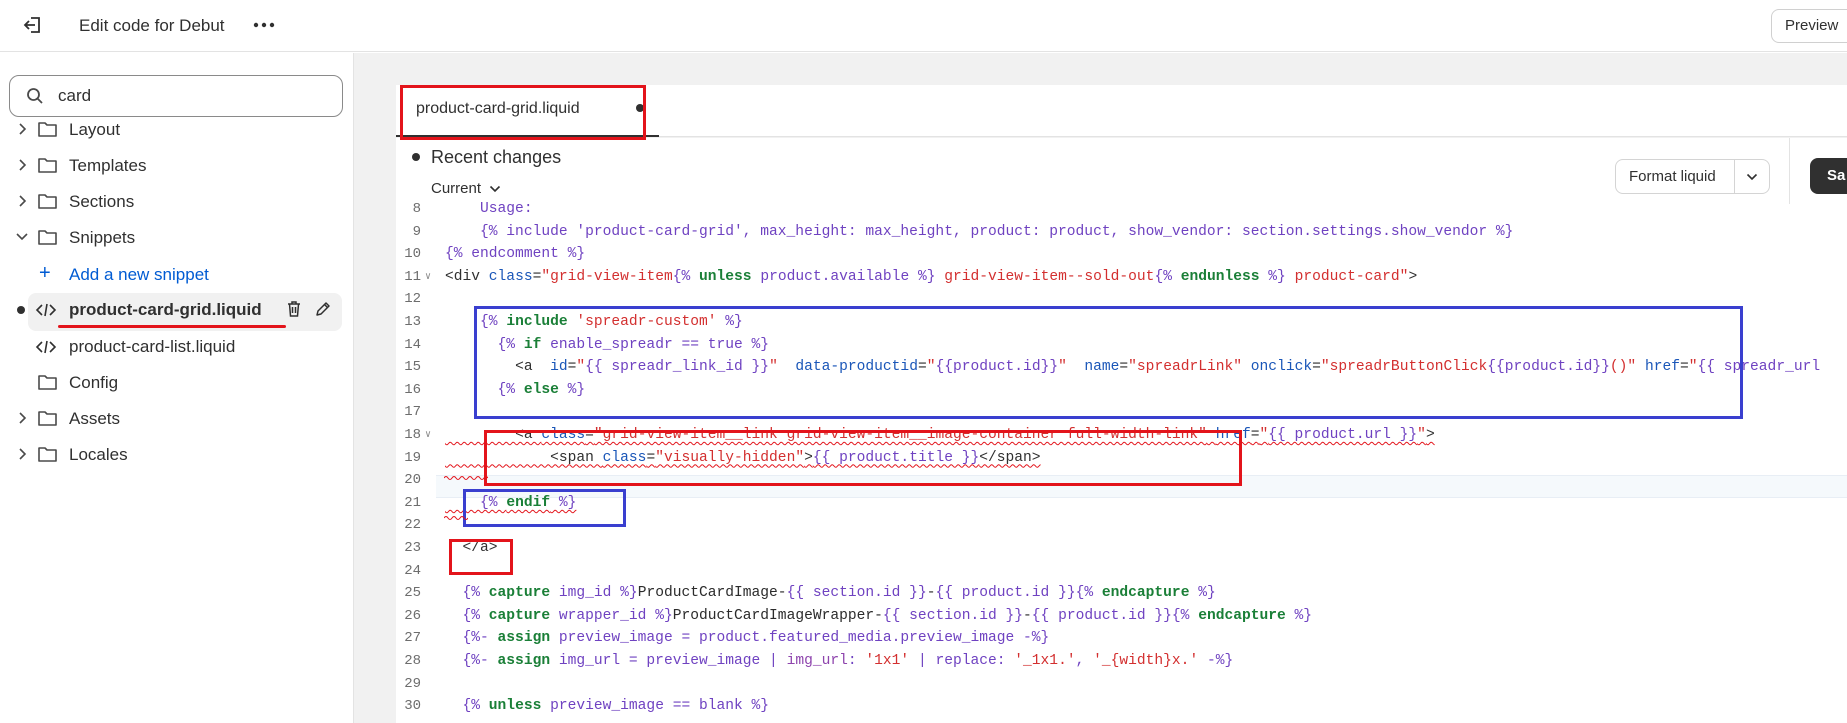 This screenshot has width=1847, height=723. What do you see at coordinates (416, 231) in the screenshot?
I see `line-number: 9` at bounding box center [416, 231].